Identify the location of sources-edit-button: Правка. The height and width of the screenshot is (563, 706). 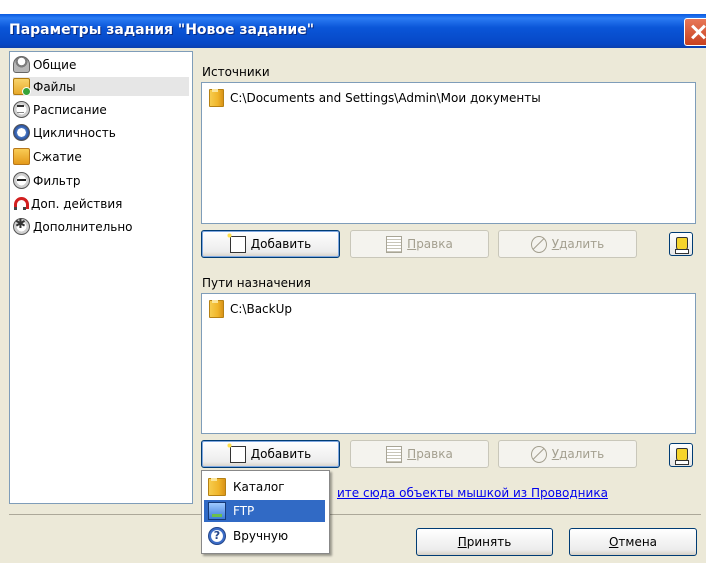
(419, 244).